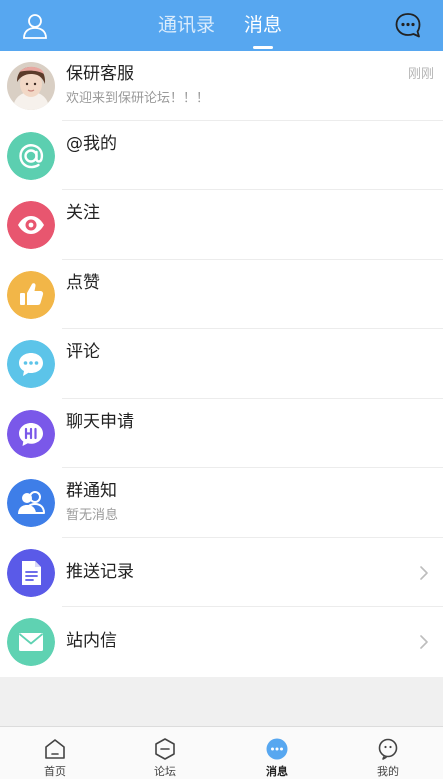 The image size is (443, 779). I want to click on tabbar-profile: 我的, so click(388, 753).